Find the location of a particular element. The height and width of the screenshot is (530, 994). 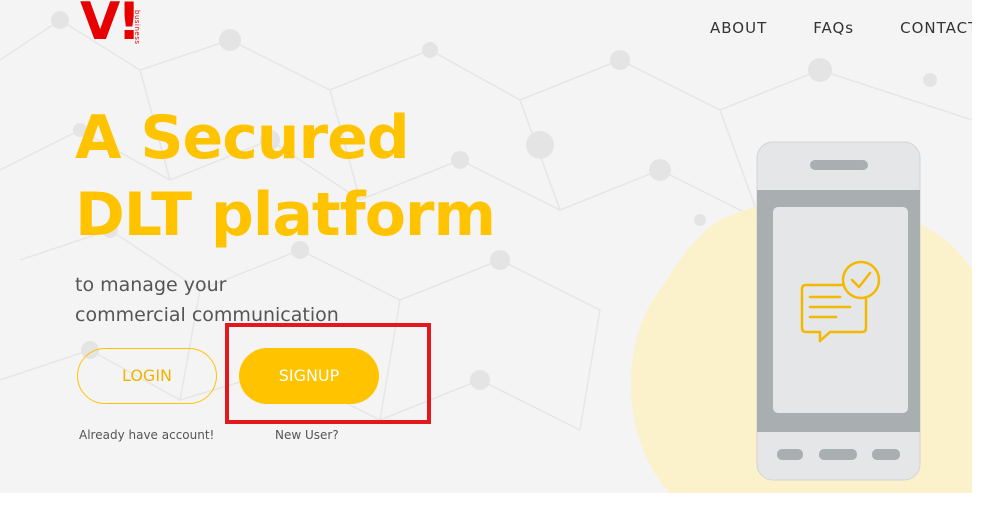

headline-line-1: A Secured is located at coordinates (242, 138).